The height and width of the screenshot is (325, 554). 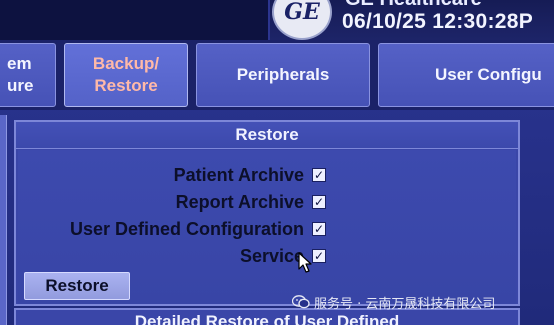 I want to click on tab-system-label: em ure, so click(x=20, y=74).